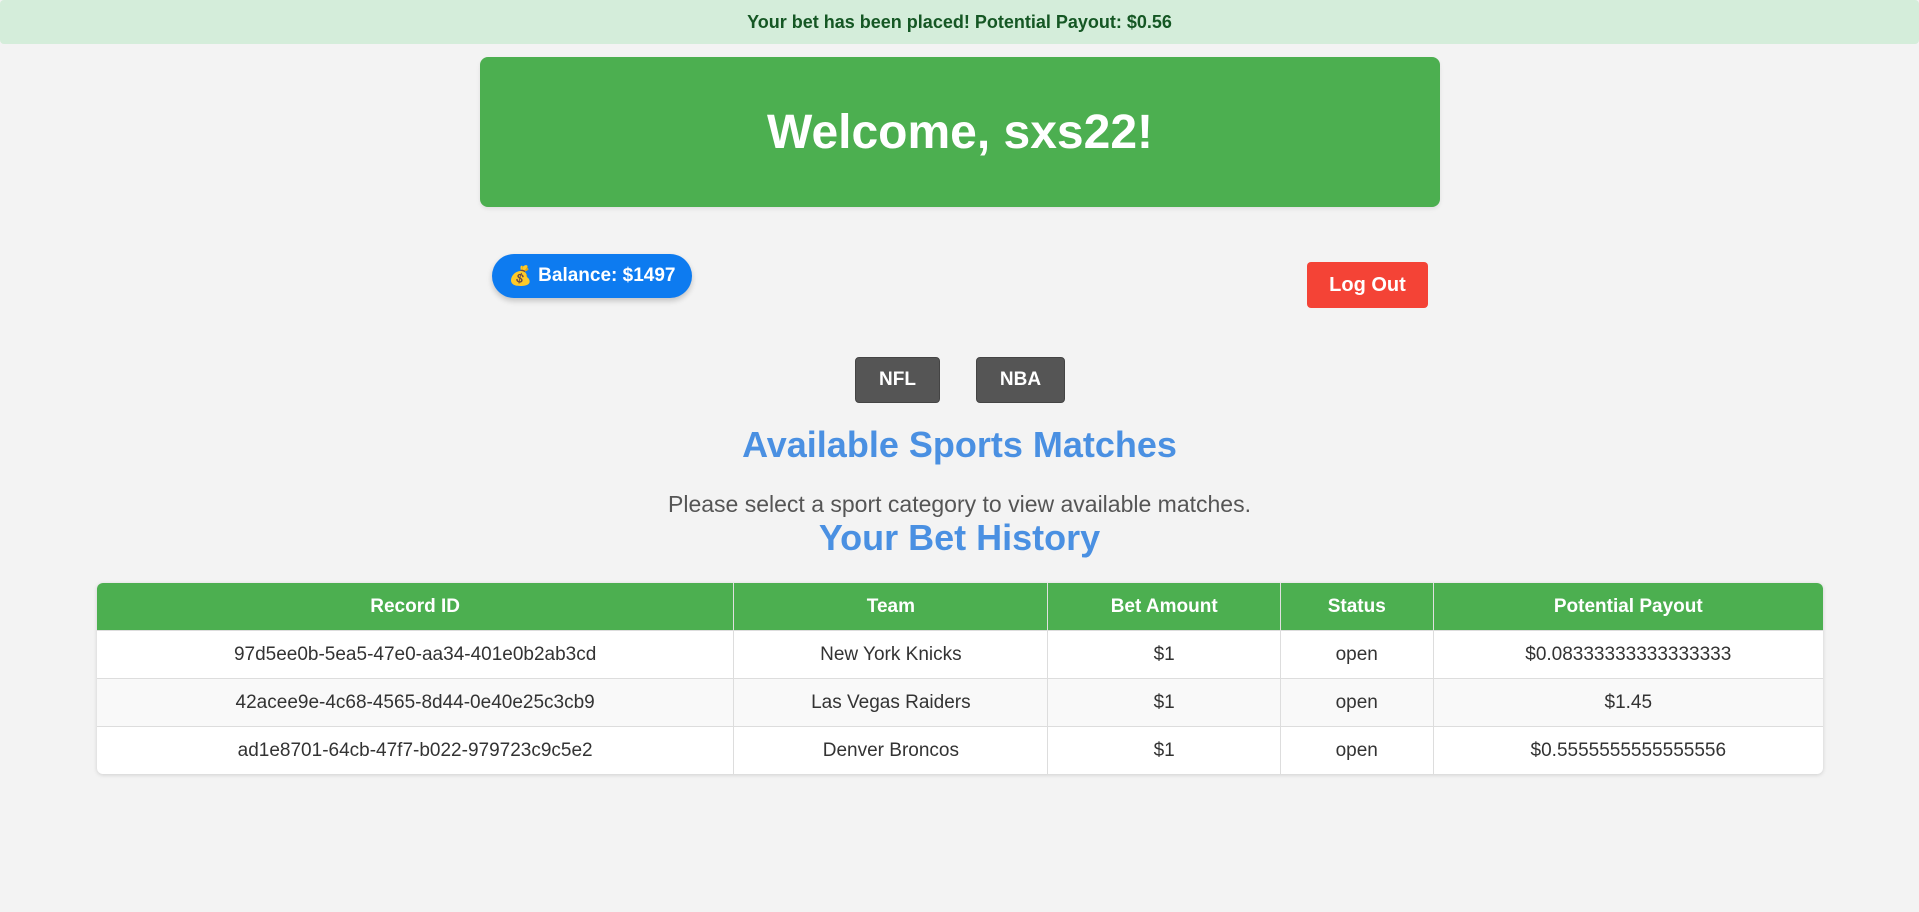 Image resolution: width=1919 pixels, height=912 pixels. I want to click on balance-badge: 💰 Balance: $1497, so click(592, 276).